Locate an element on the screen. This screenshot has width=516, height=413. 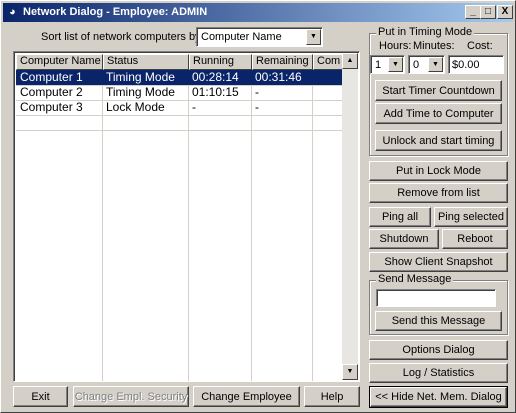
close-icon: X is located at coordinates (505, 11).